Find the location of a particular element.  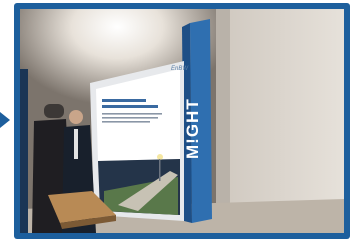

street-lamp-pole is located at coordinates (160, 170).